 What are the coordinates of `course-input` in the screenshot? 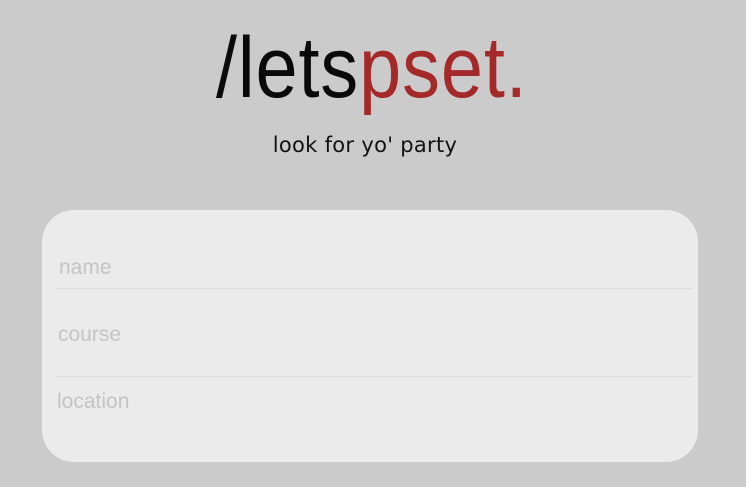 It's located at (373, 335).